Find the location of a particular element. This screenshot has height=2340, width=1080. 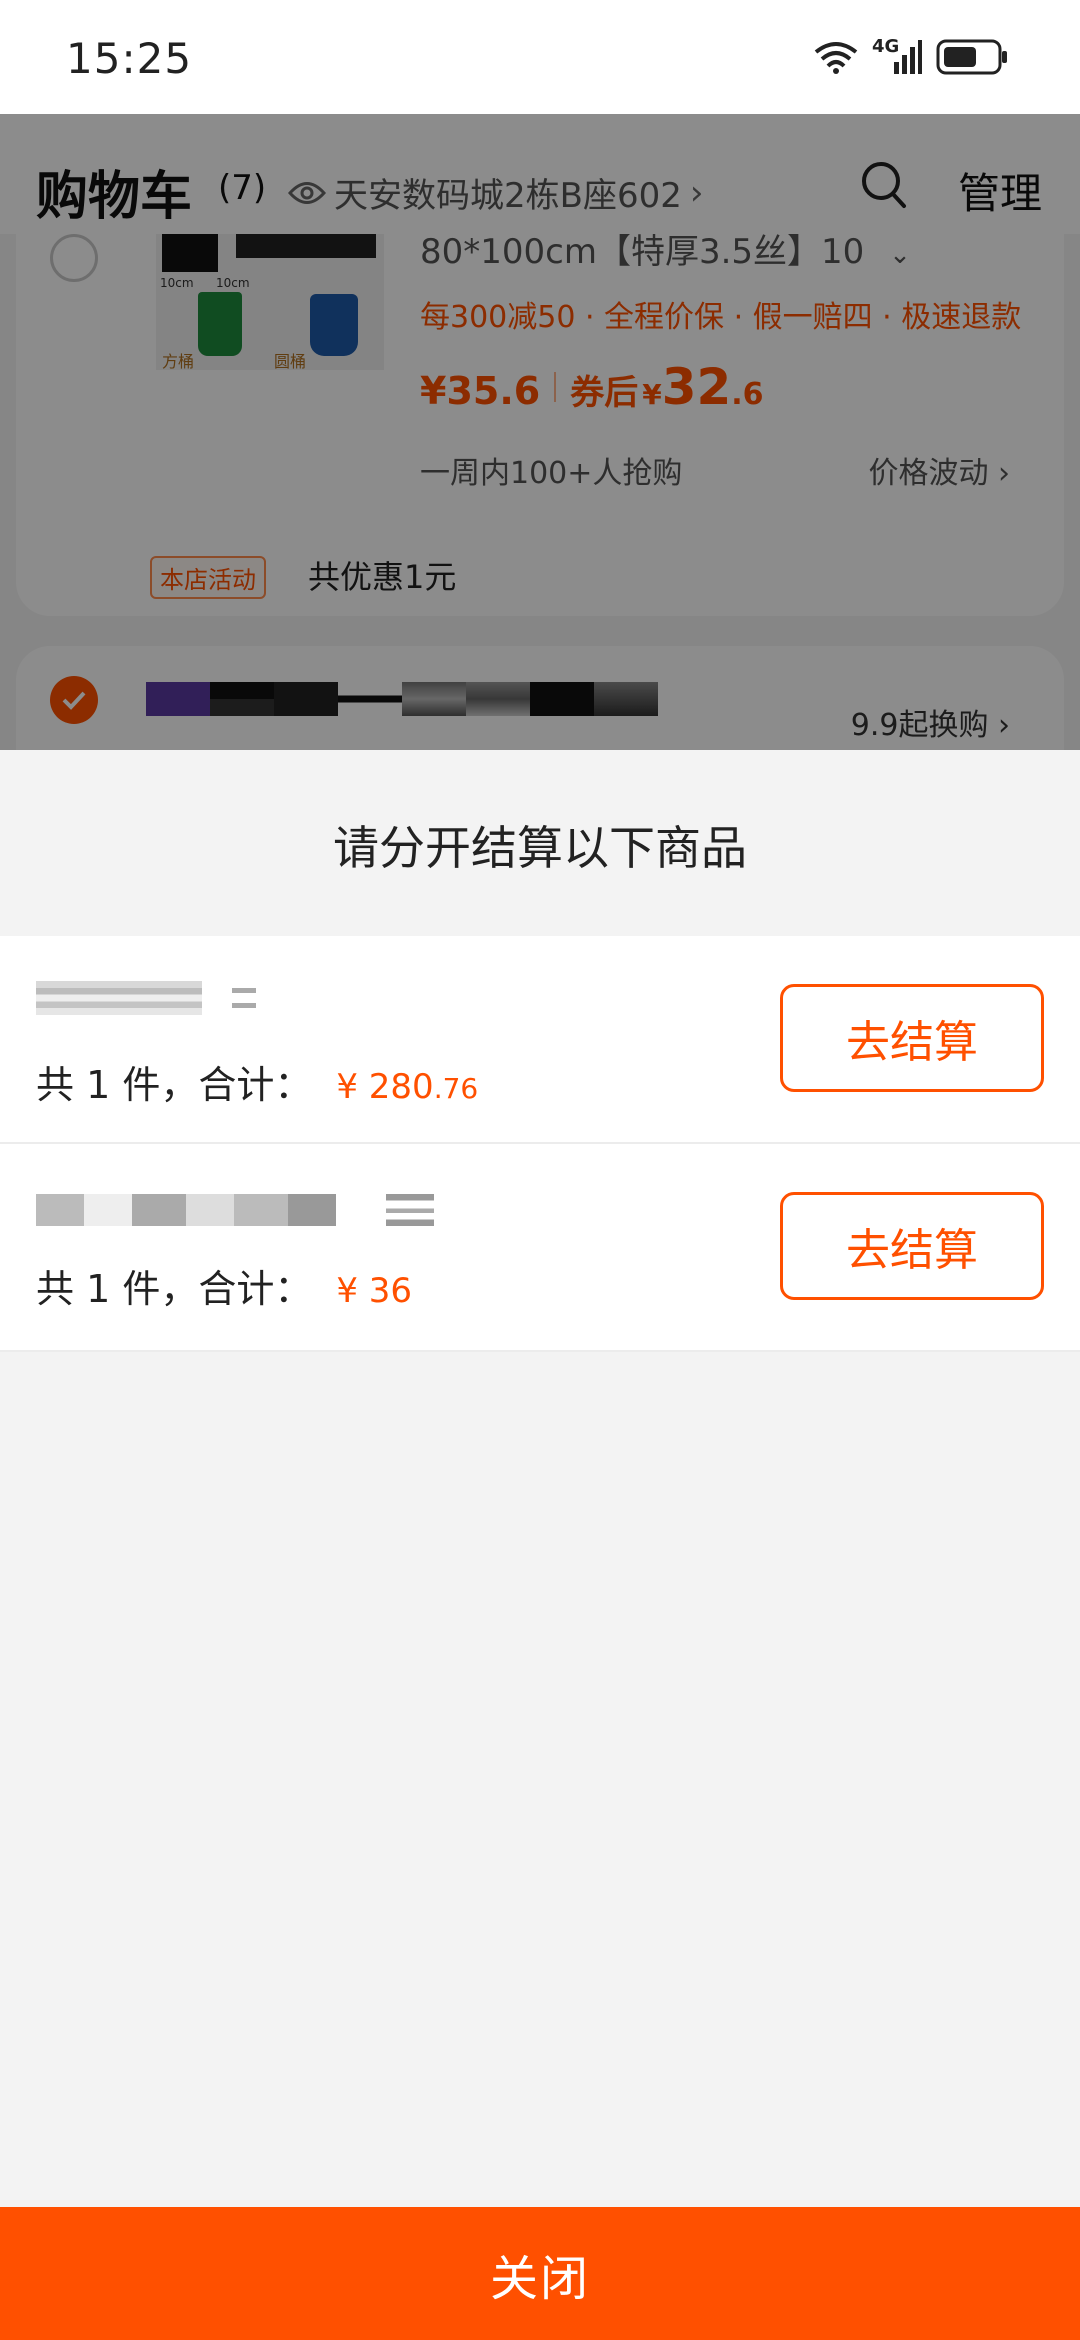

group-amount: ¥ 280.76 is located at coordinates (407, 1087).